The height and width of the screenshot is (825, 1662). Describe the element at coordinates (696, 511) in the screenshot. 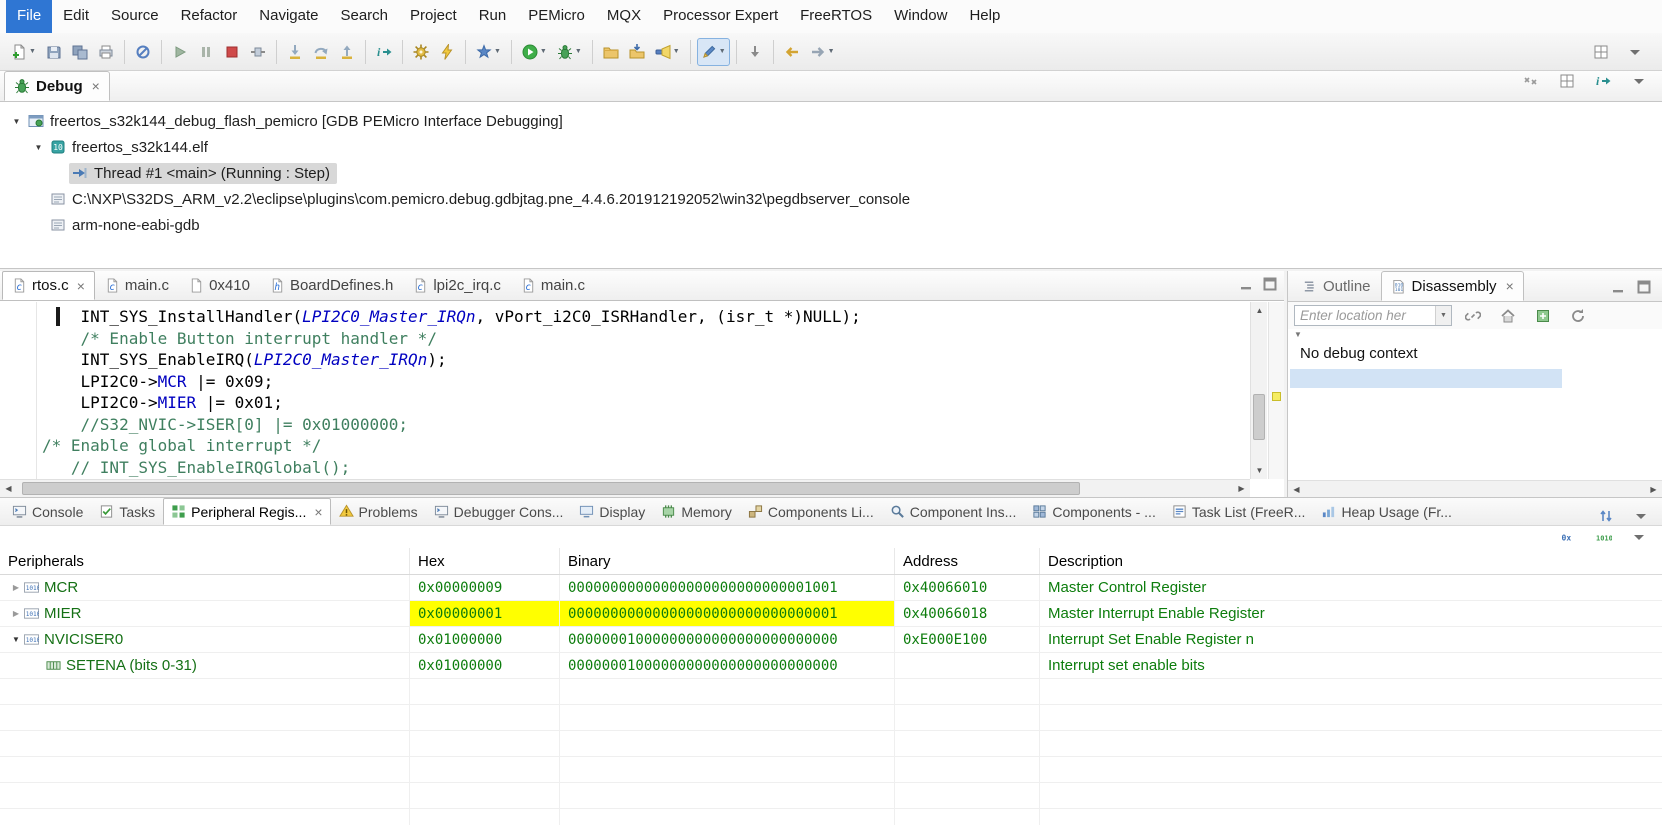

I see `tab-memory: Memory` at that location.